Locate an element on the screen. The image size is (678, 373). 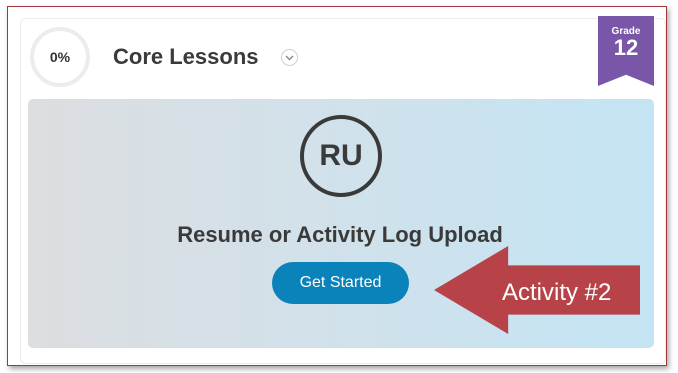
progress-circle: 0% is located at coordinates (60, 57).